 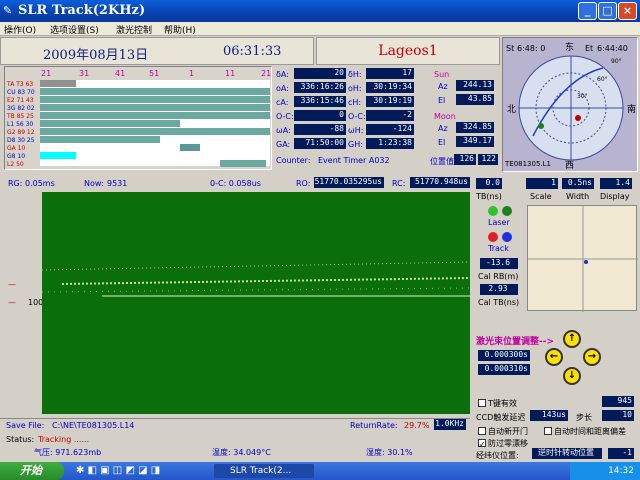 I want to click on status-label: Status:, so click(x=20, y=439).